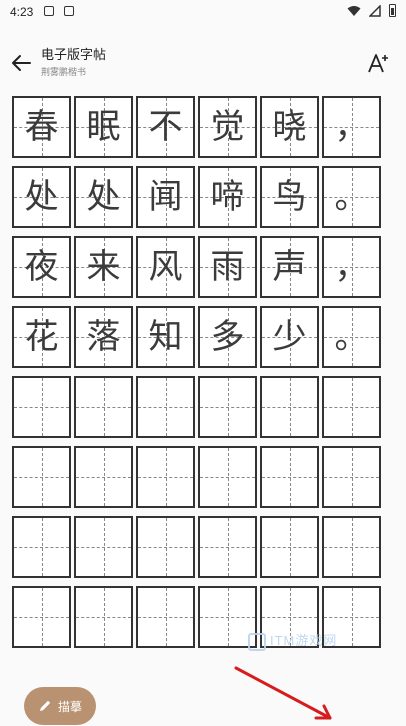 The height and width of the screenshot is (726, 406). I want to click on pencil-icon, so click(45, 705).